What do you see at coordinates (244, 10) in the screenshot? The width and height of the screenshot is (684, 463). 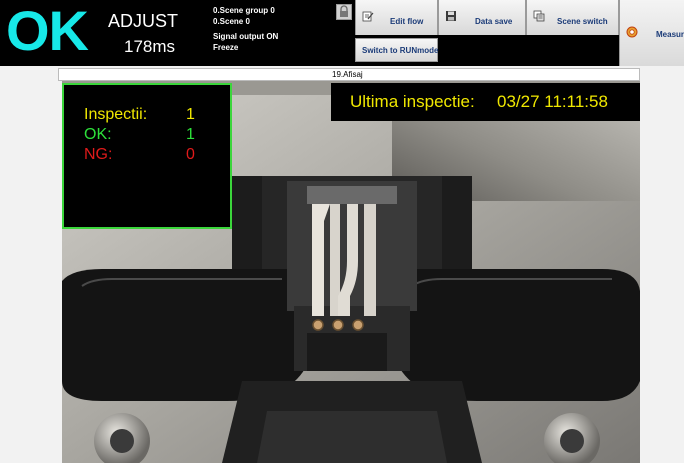 I see `scene-group-label: 0.Scene group 0` at bounding box center [244, 10].